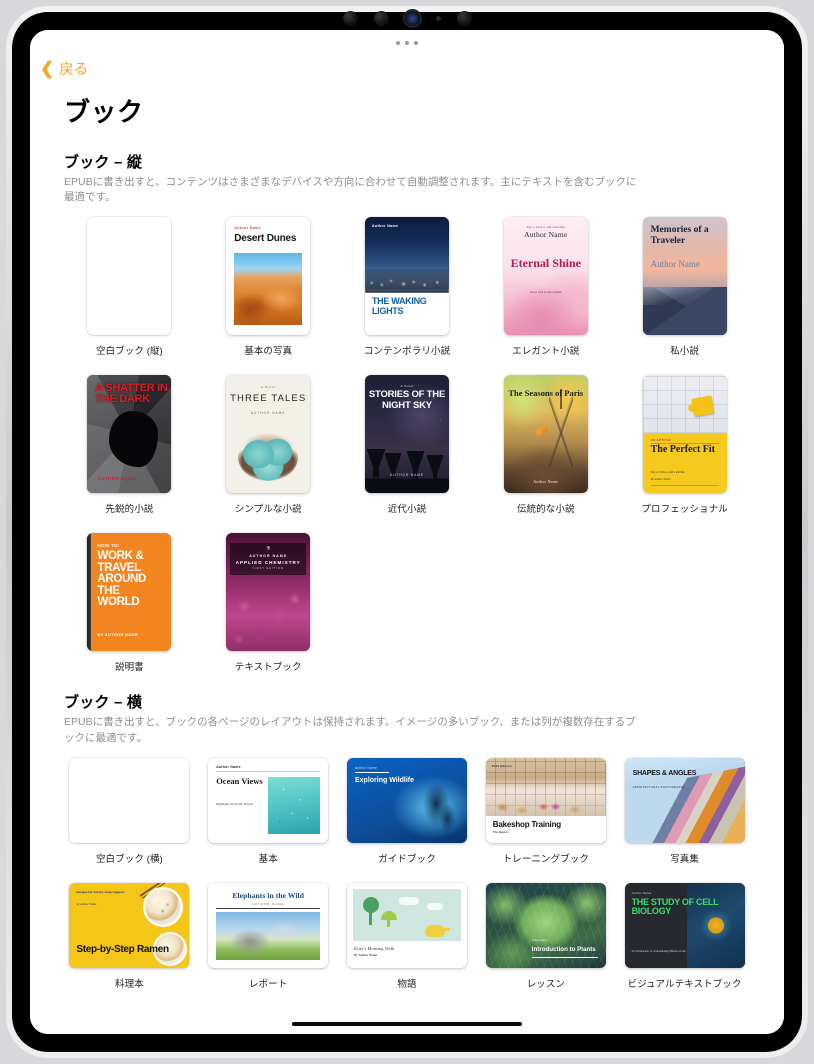 Image resolution: width=814 pixels, height=1064 pixels. What do you see at coordinates (545, 434) in the screenshot?
I see `template-thumbnail: The Seasons of Paris Author Name` at bounding box center [545, 434].